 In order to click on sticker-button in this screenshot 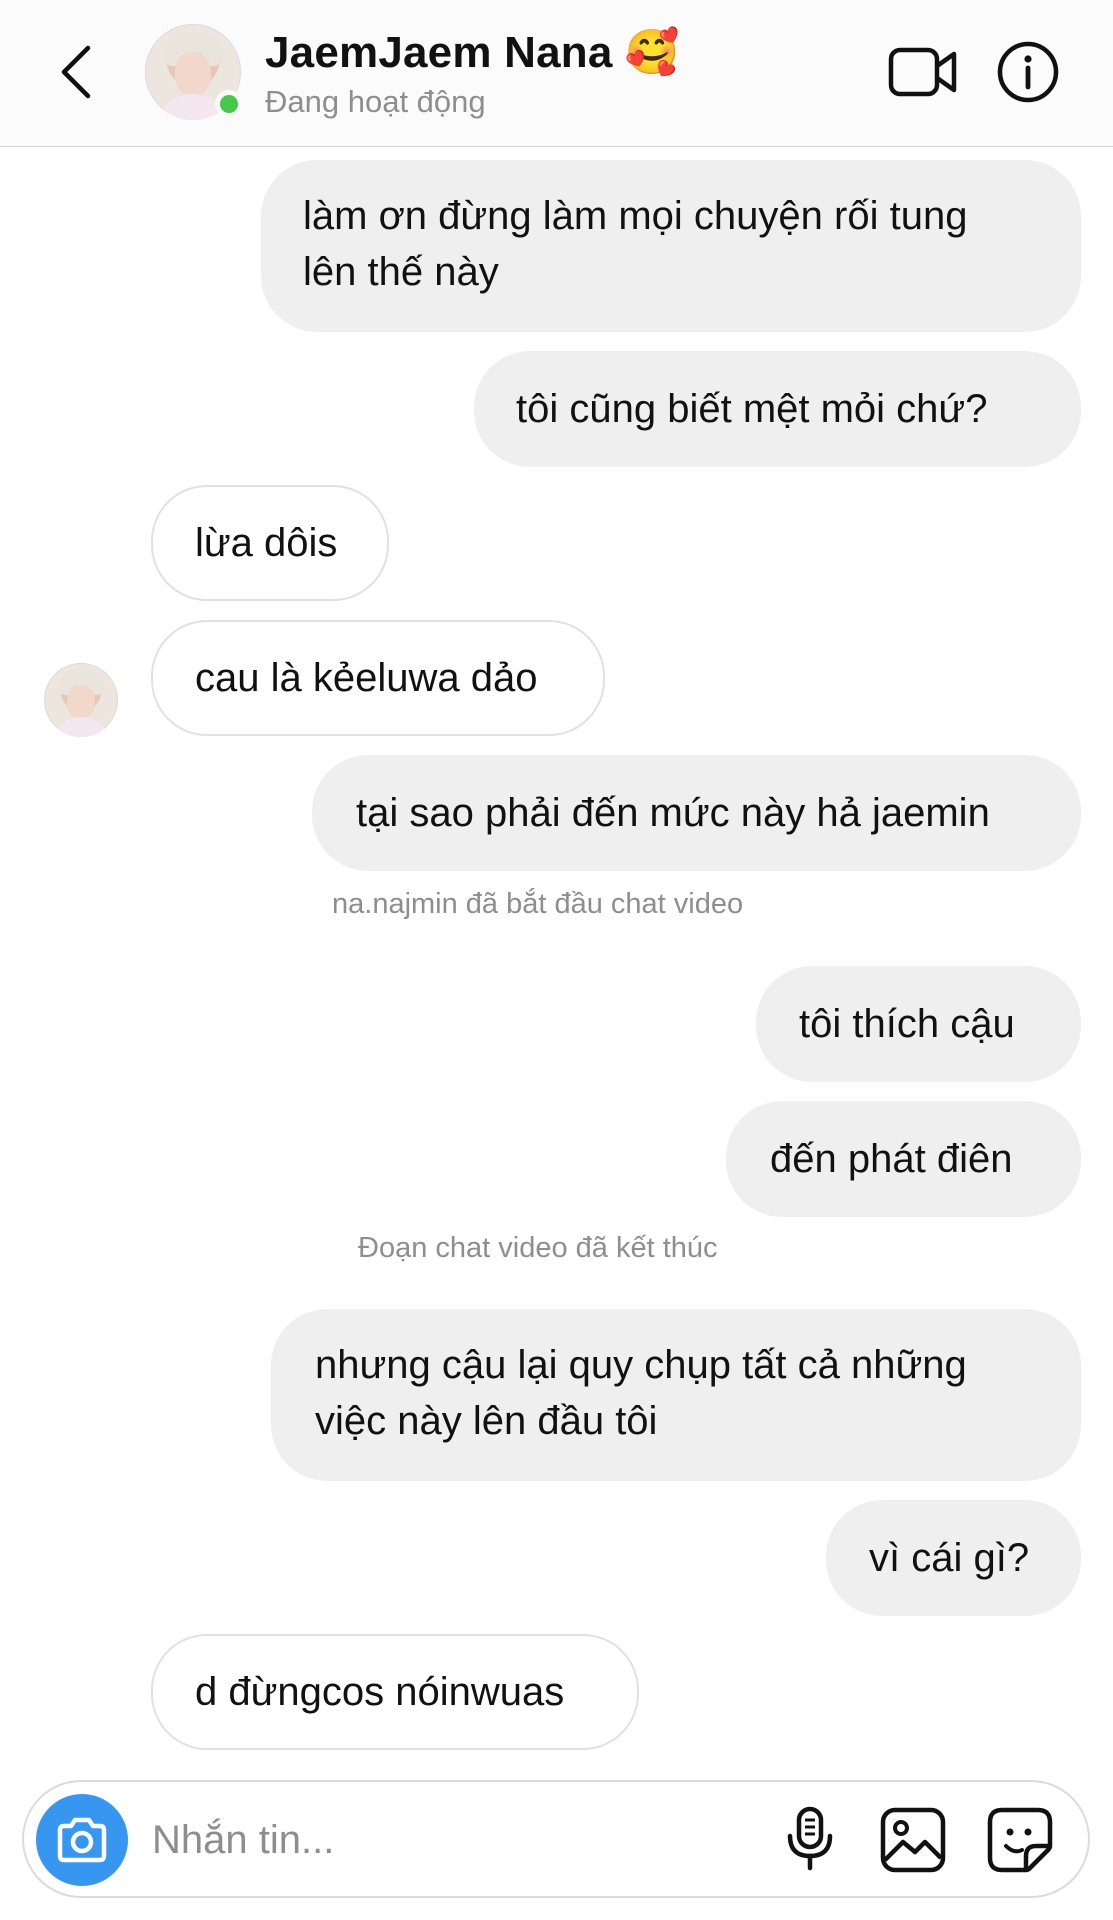, I will do `click(1020, 1840)`.